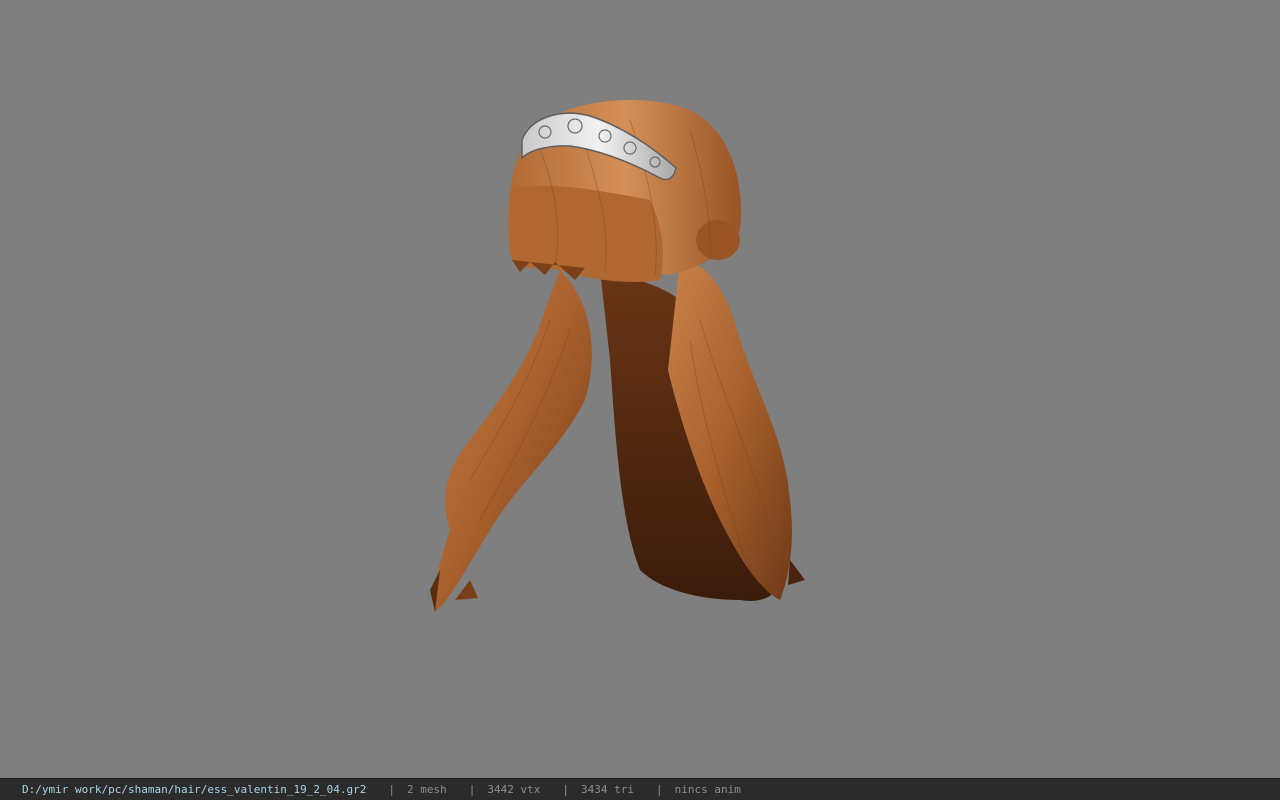  What do you see at coordinates (514, 789) in the screenshot?
I see `vertex-count: 3442 vtx` at bounding box center [514, 789].